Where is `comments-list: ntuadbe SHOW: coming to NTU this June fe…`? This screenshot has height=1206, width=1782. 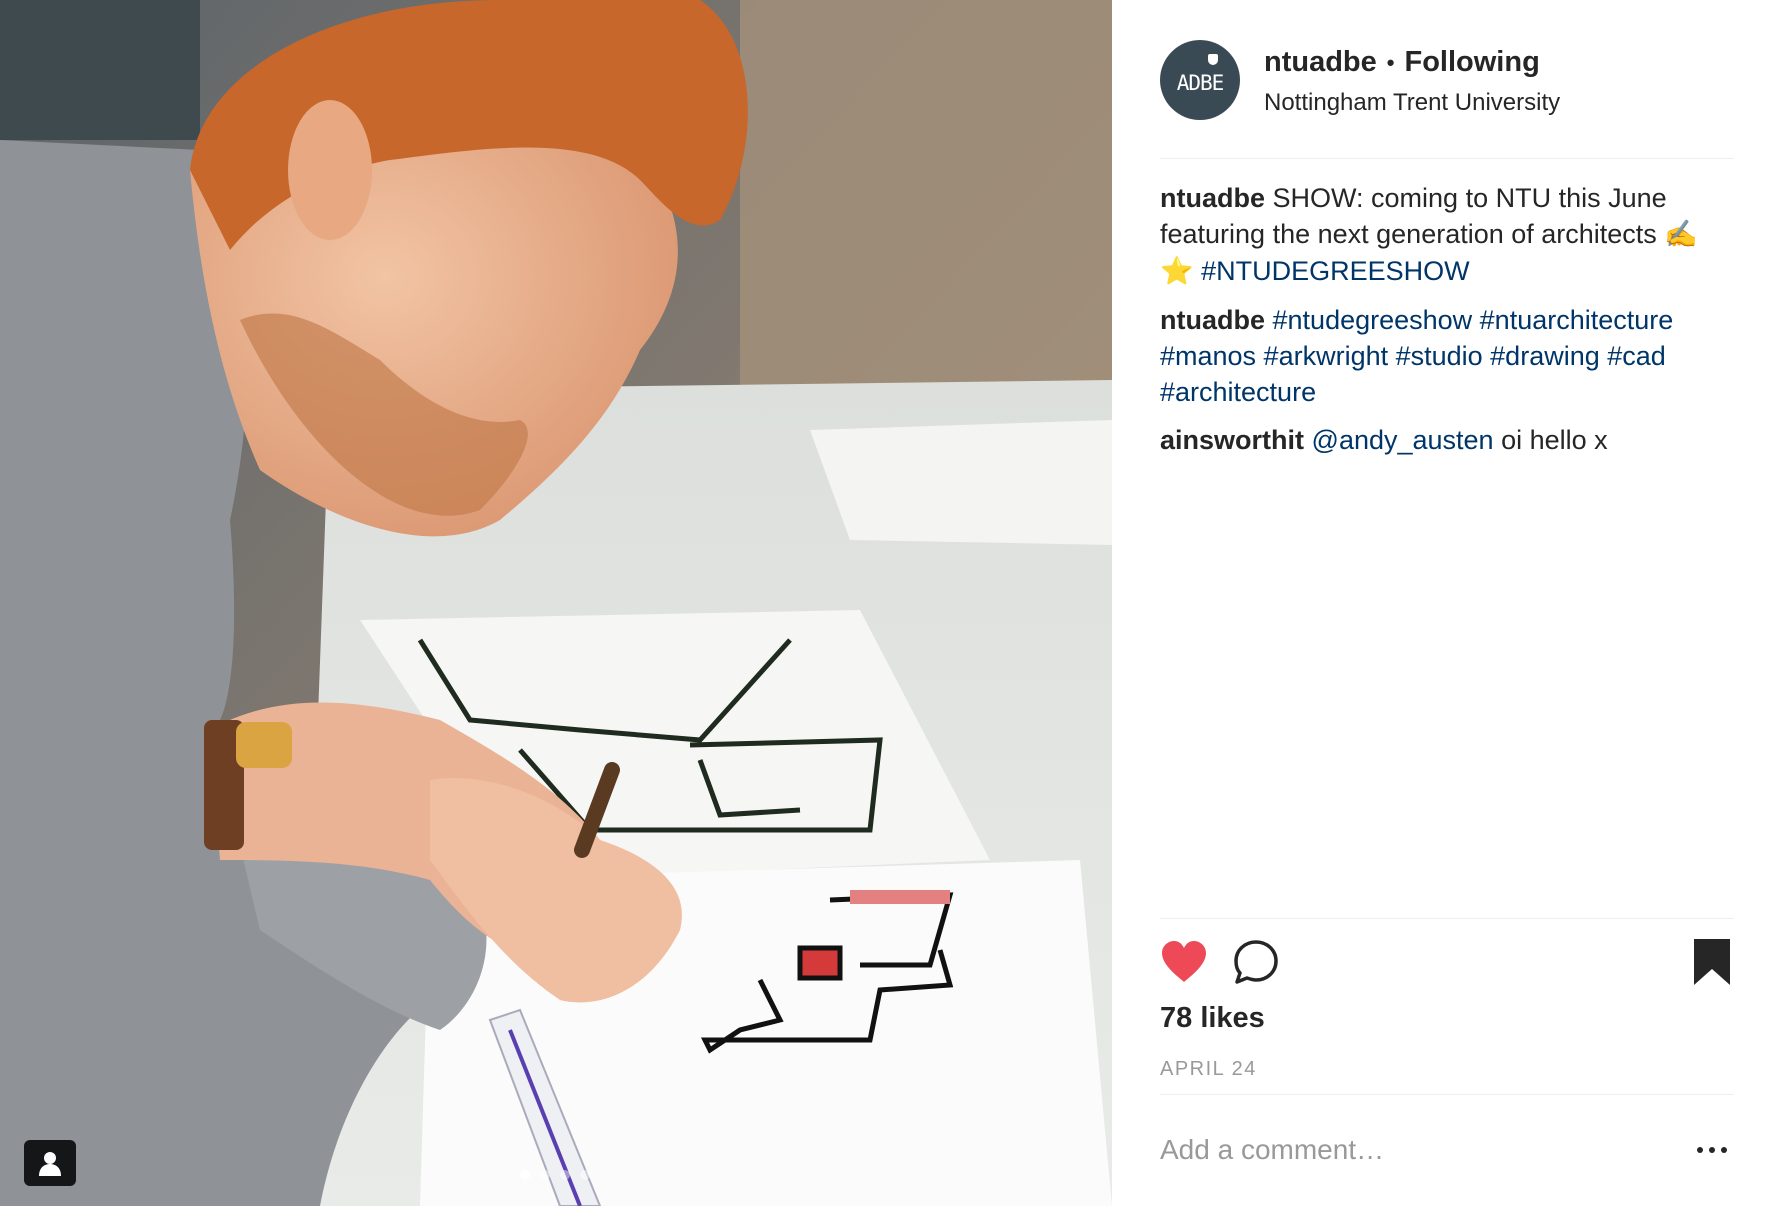 comments-list: ntuadbe SHOW: coming to NTU this June fe… is located at coordinates (1447, 325).